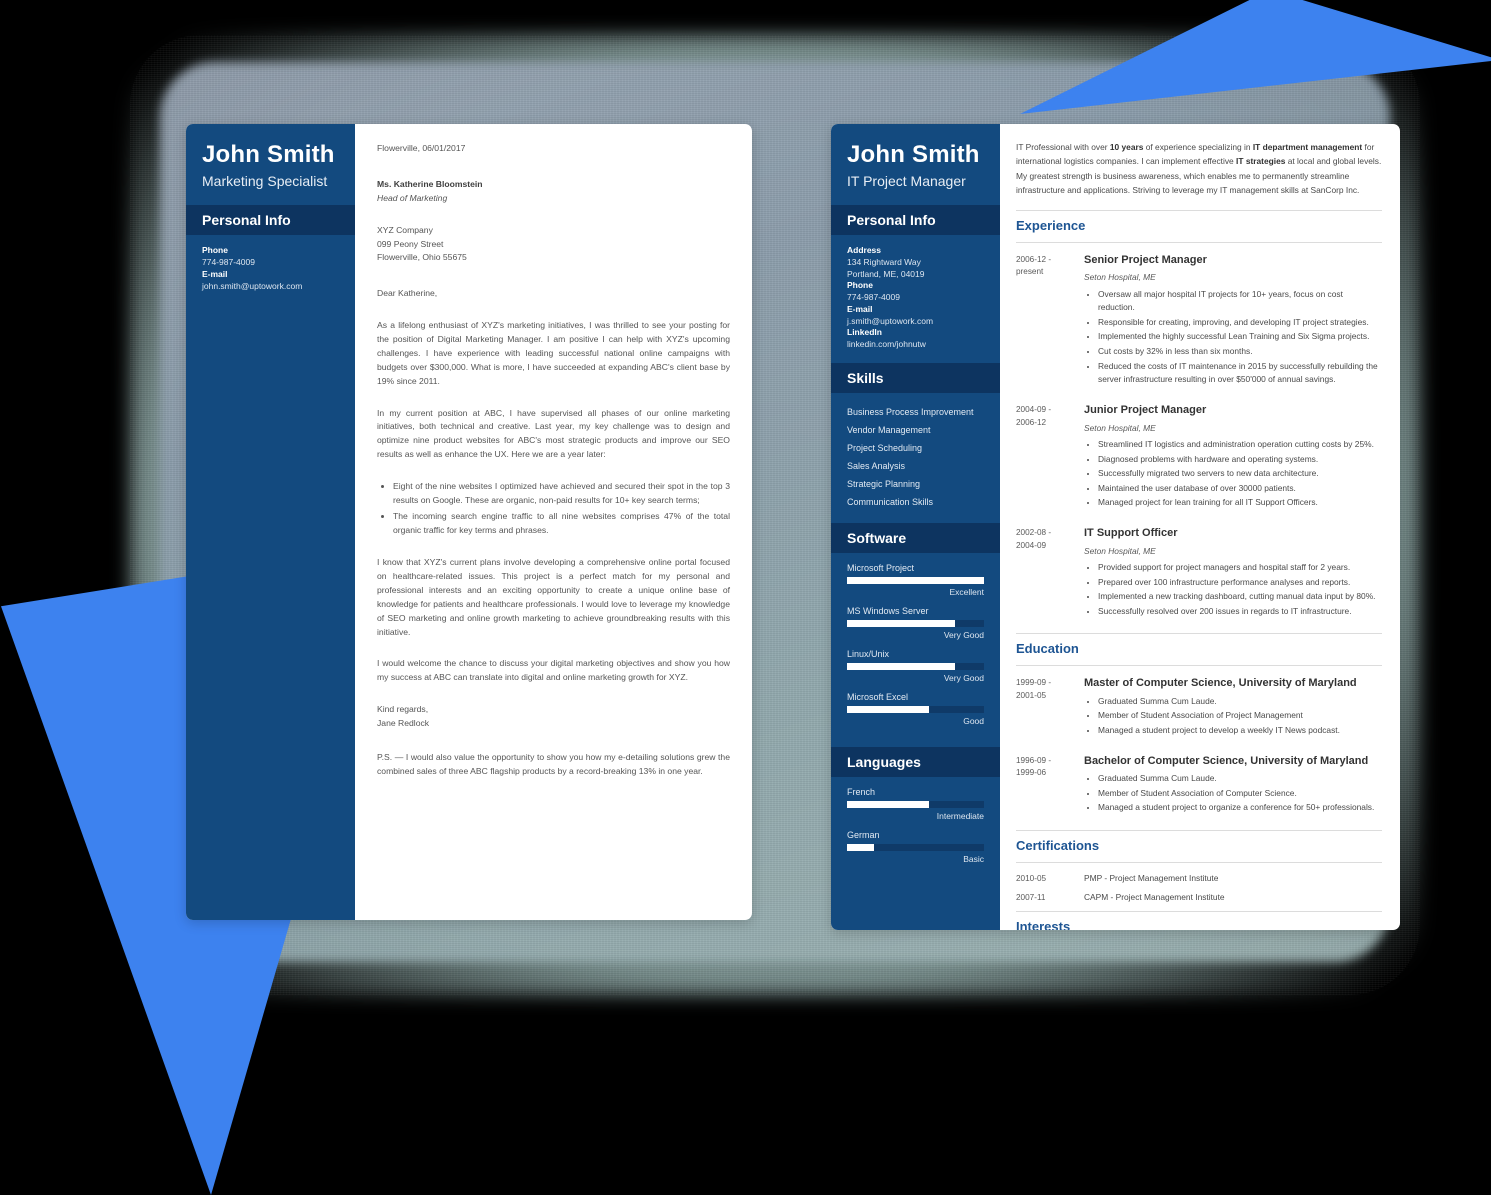  What do you see at coordinates (889, 429) in the screenshot?
I see `skill-item: Vendor Management` at bounding box center [889, 429].